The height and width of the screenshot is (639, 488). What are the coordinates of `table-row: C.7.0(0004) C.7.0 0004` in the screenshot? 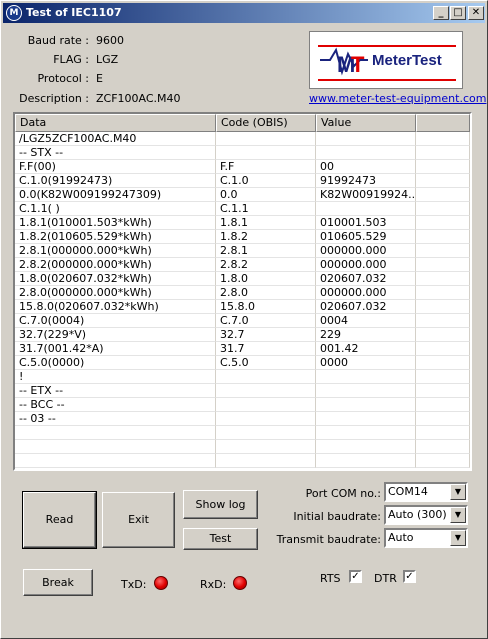 It's located at (242, 321).